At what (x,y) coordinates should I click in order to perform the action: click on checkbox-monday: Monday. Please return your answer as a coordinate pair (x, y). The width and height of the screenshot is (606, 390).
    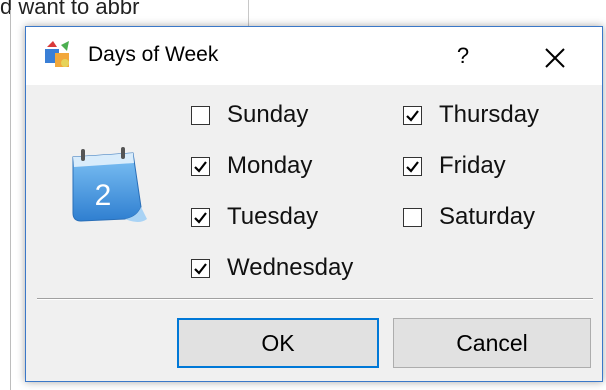
    Looking at the image, I should click on (251, 166).